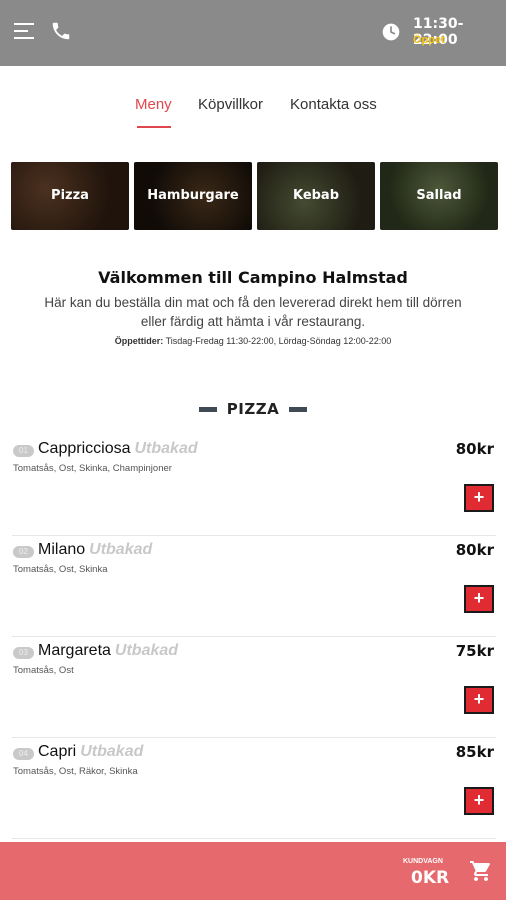 The height and width of the screenshot is (900, 506). Describe the element at coordinates (481, 871) in the screenshot. I see `cart-icon` at that location.